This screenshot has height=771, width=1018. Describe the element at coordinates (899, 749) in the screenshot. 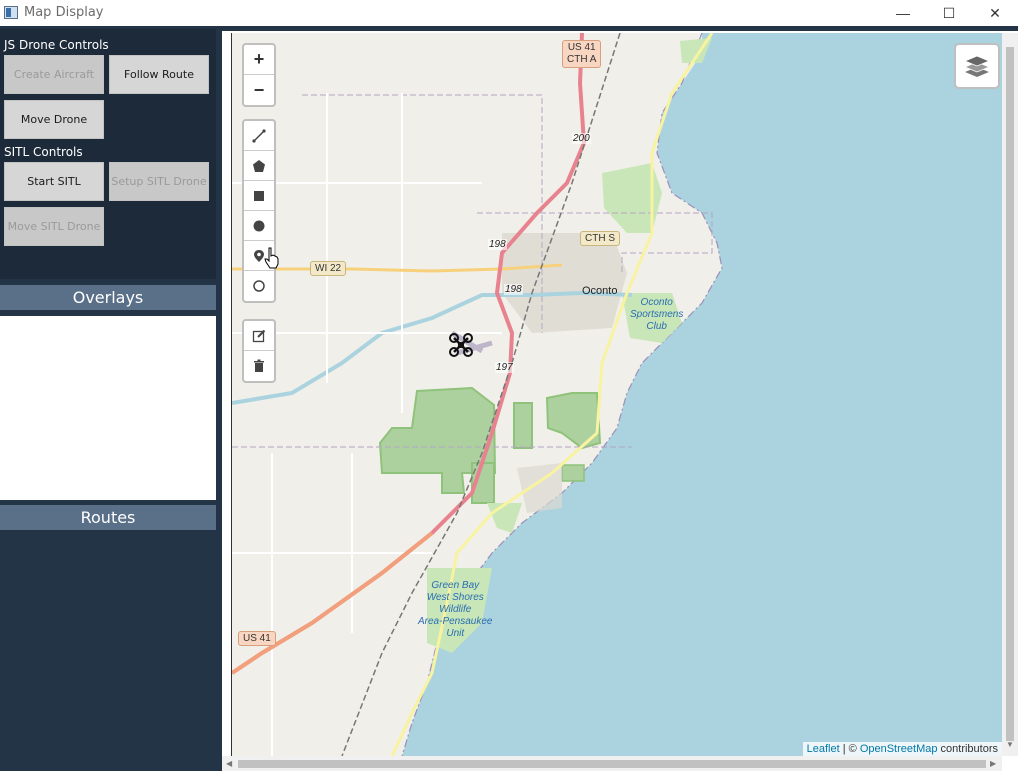

I see `openstreetmap-link: OpenStreetMap` at that location.